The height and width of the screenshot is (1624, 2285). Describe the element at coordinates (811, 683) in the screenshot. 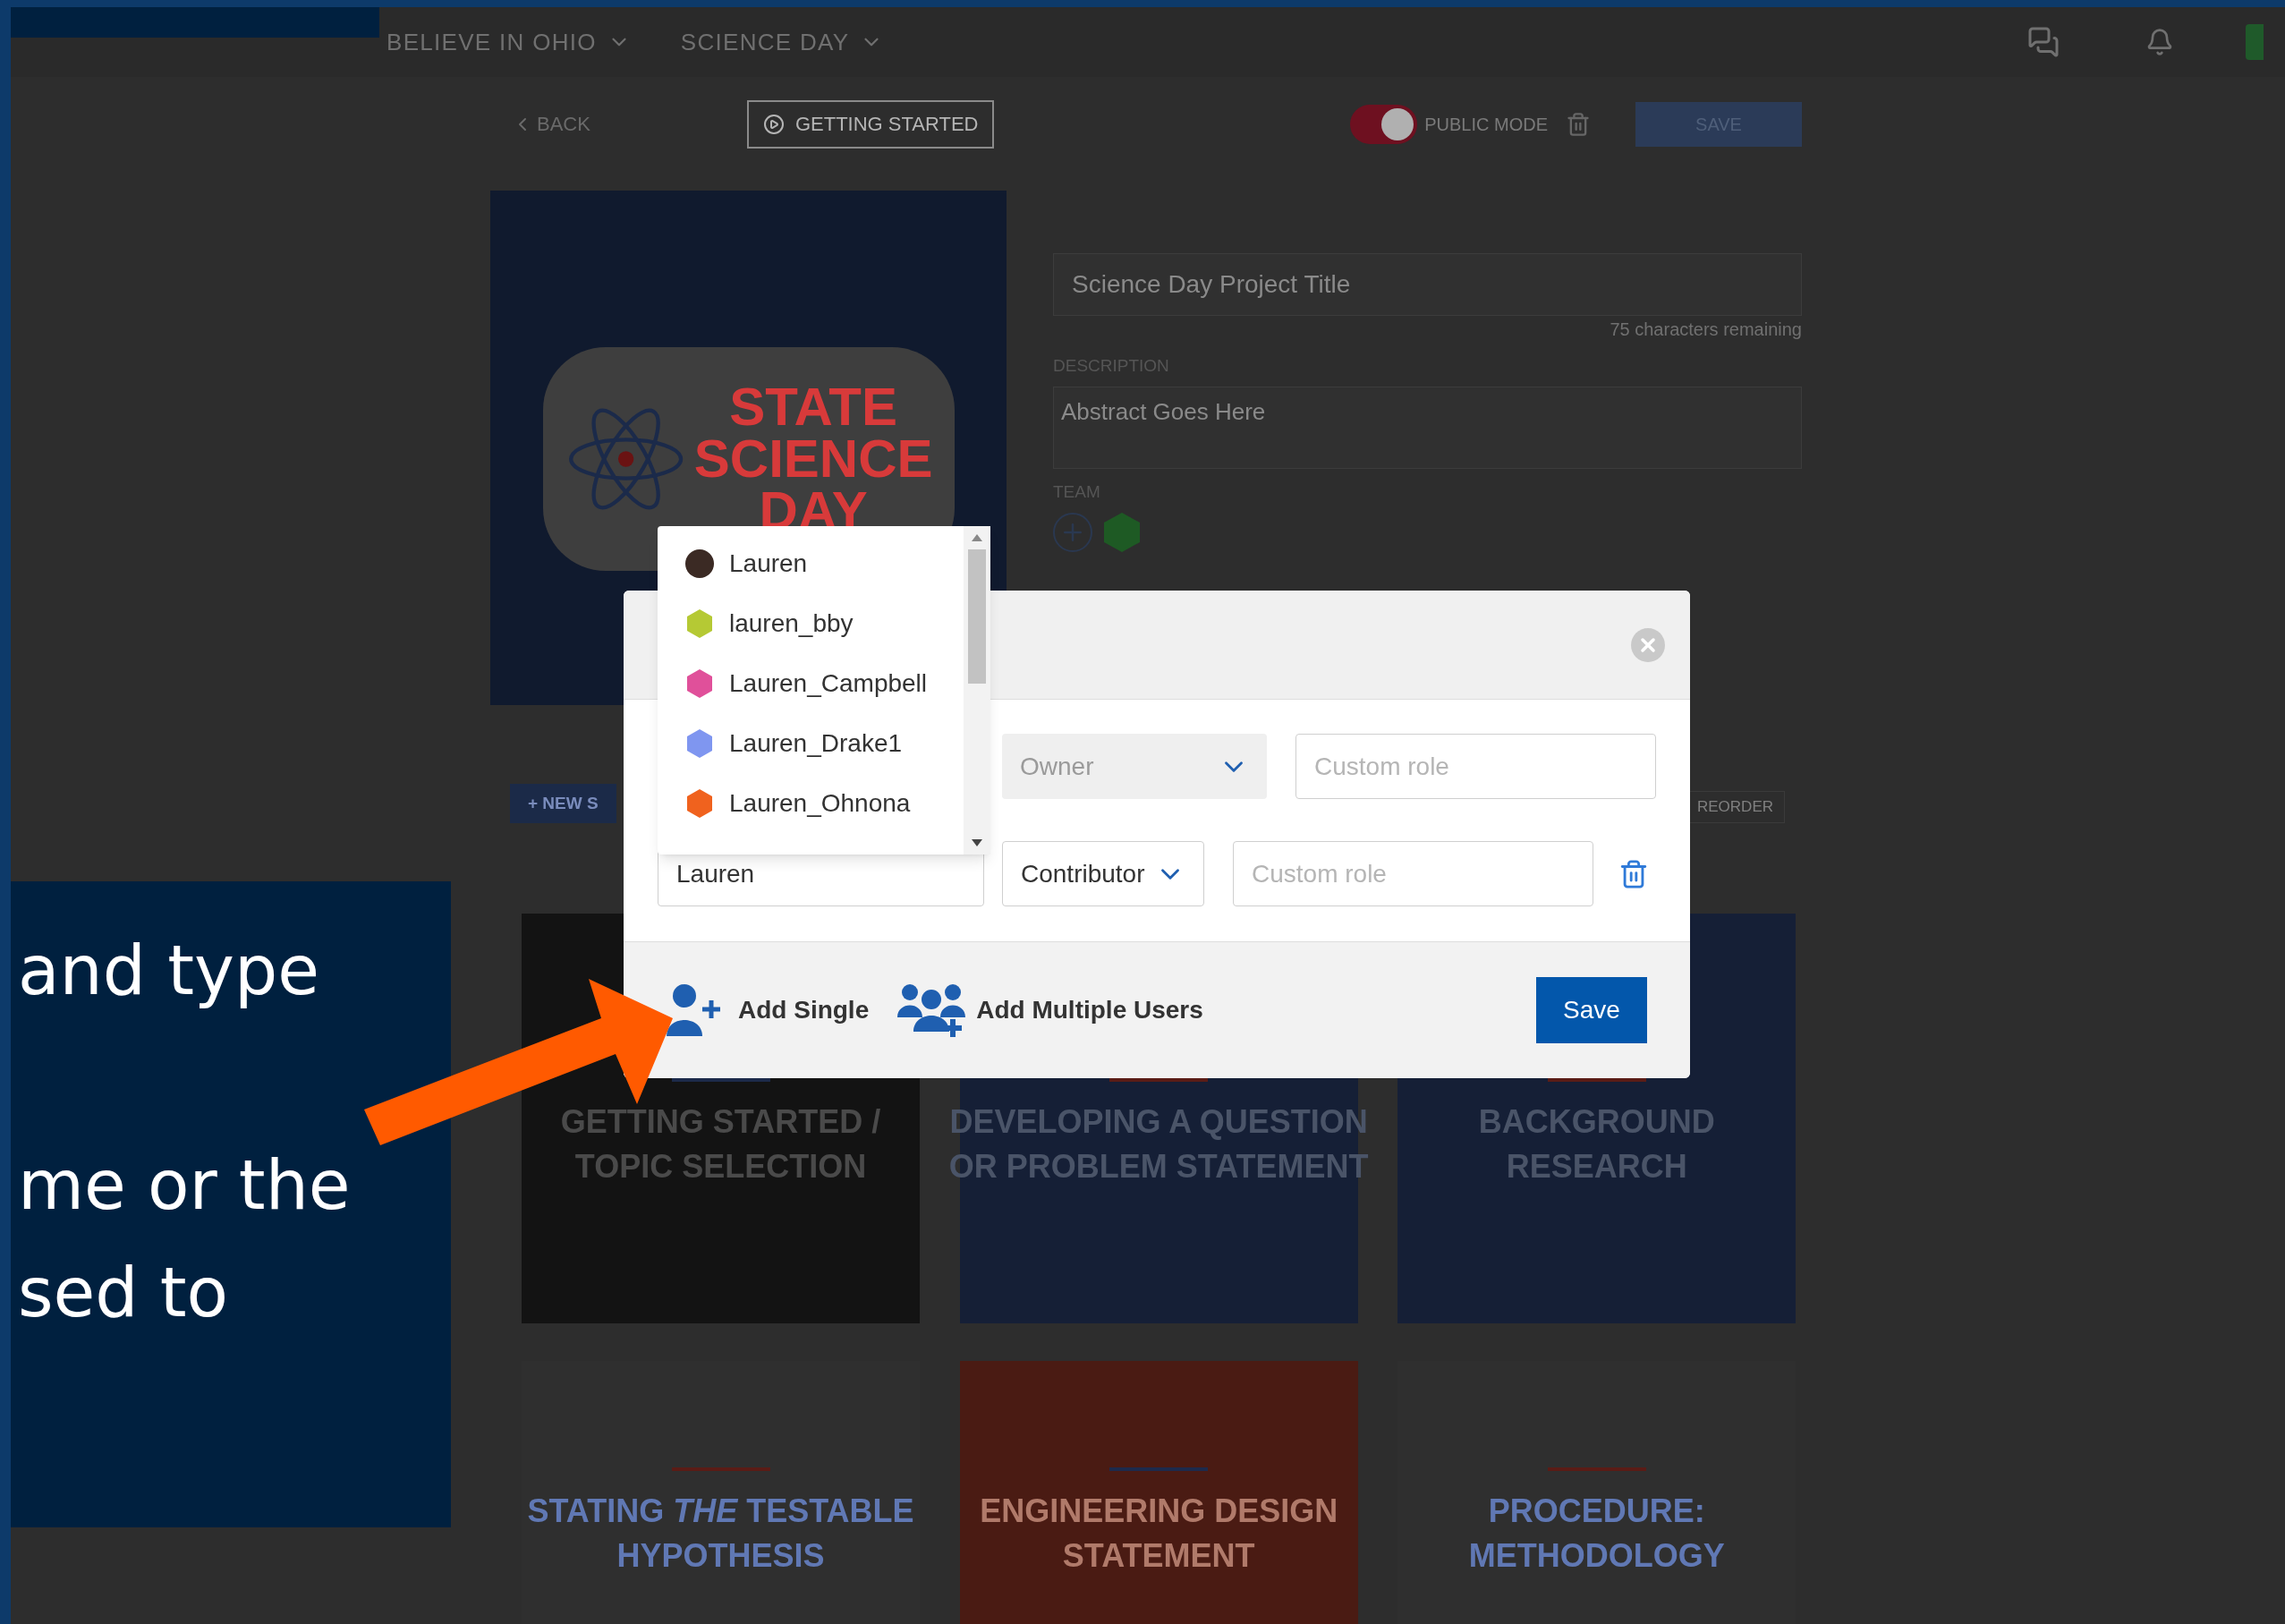

I see `suggestion-item: Lauren_Campbell` at that location.